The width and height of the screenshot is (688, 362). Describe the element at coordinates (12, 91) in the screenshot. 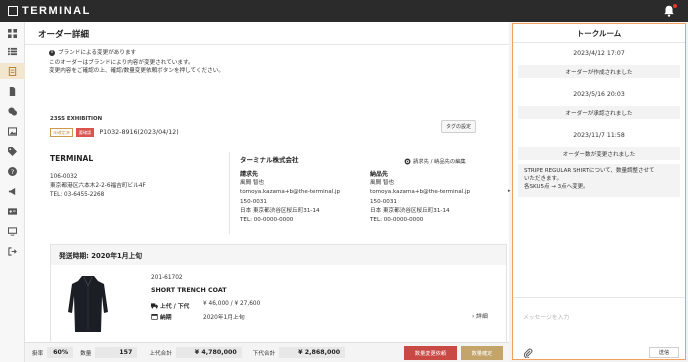

I see `document-icon` at that location.